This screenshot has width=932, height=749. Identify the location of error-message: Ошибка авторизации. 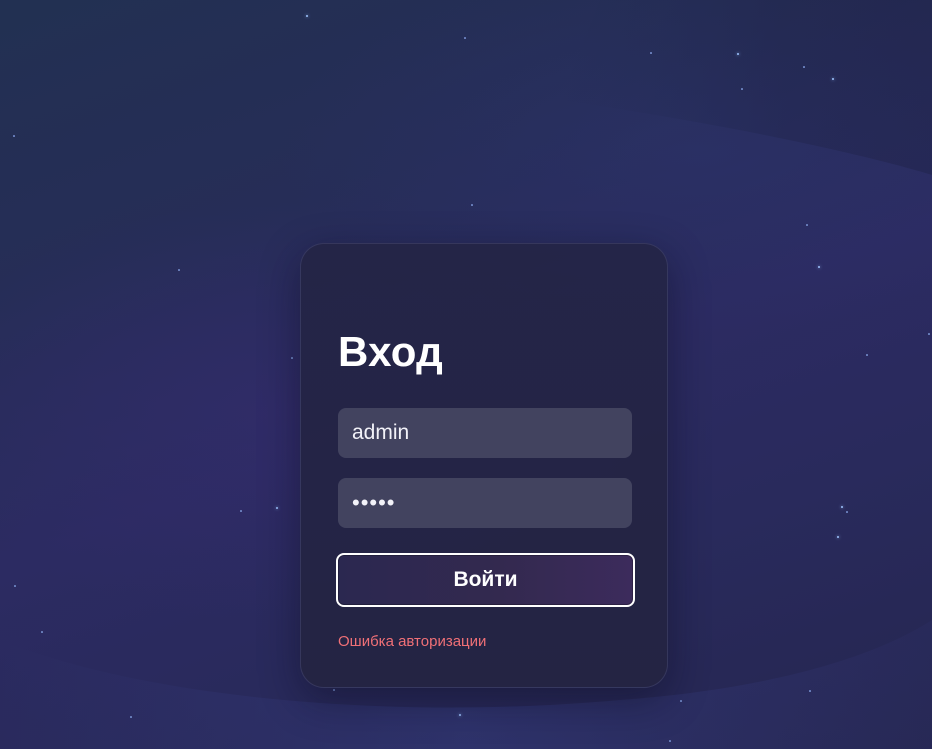
(412, 641).